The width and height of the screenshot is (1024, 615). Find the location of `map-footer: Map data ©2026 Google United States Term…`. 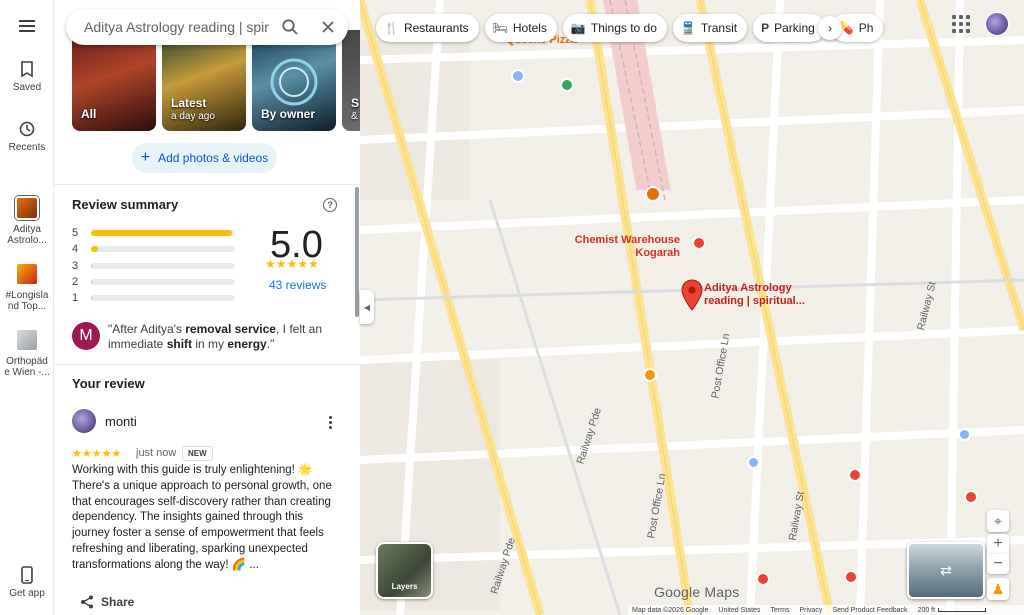

map-footer: Map data ©2026 Google United States Term… is located at coordinates (826, 610).